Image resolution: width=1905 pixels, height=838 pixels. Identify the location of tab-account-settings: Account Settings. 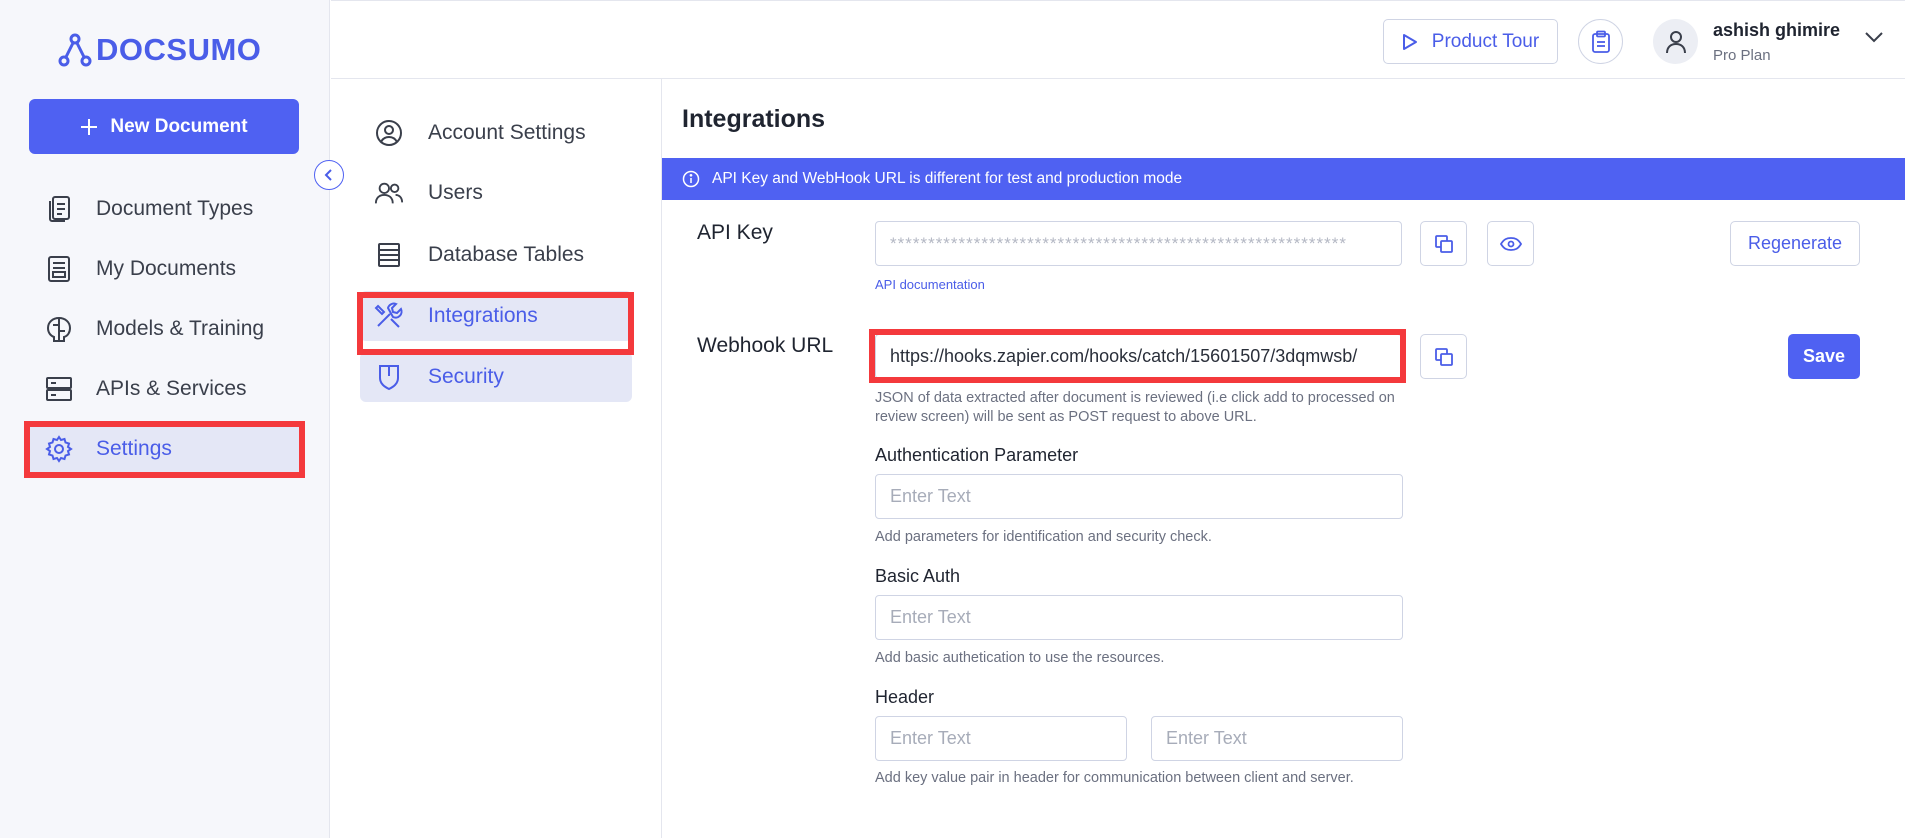
(496, 133).